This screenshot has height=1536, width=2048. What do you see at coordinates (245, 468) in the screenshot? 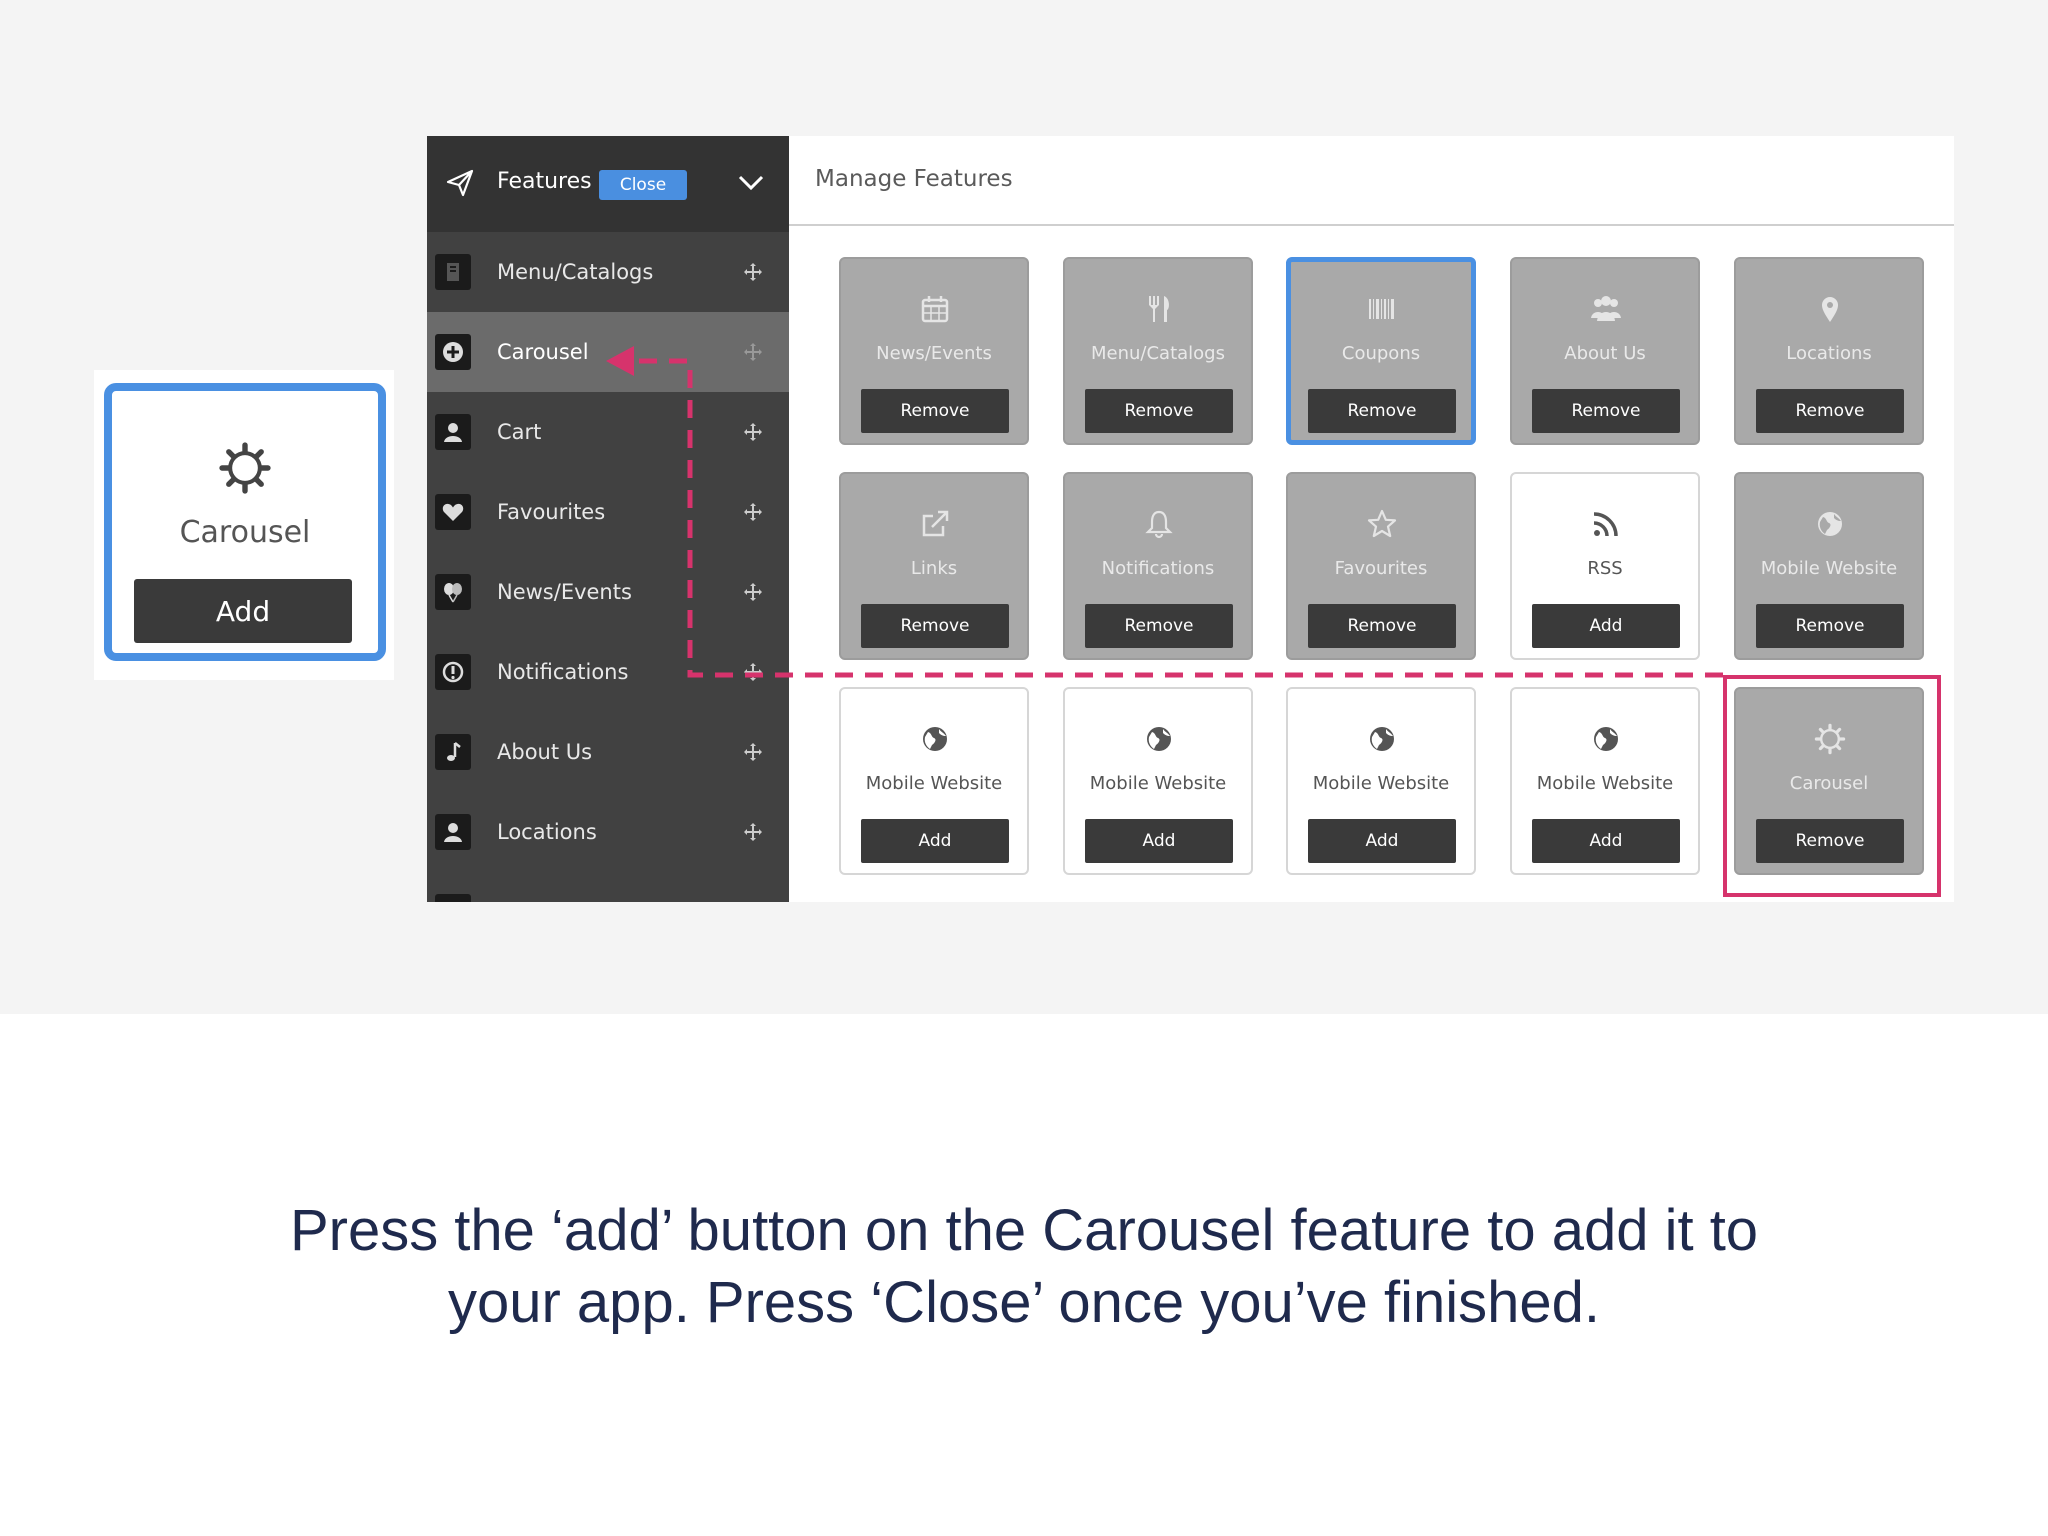
I see `gear-icon` at bounding box center [245, 468].